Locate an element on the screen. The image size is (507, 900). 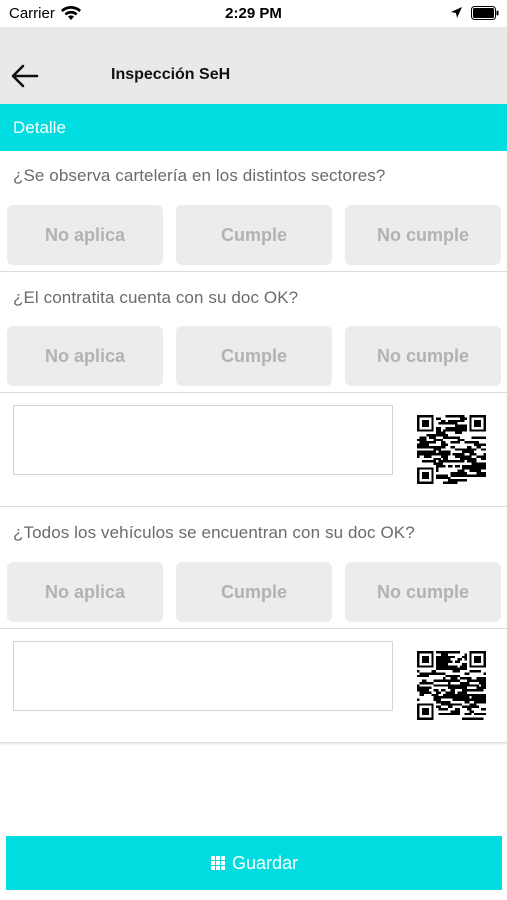
card-bottom-shadow is located at coordinates (253, 743).